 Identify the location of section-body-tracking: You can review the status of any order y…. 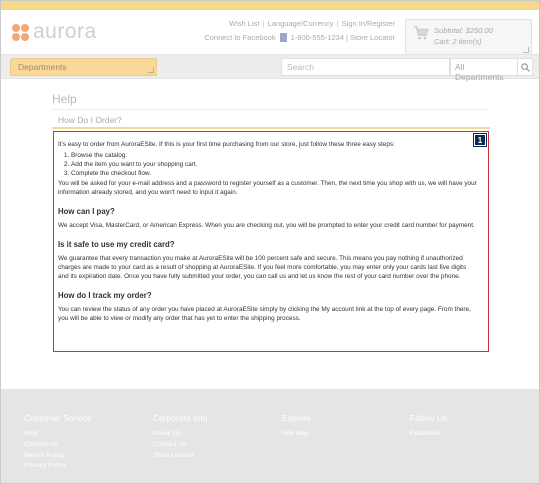
(264, 314).